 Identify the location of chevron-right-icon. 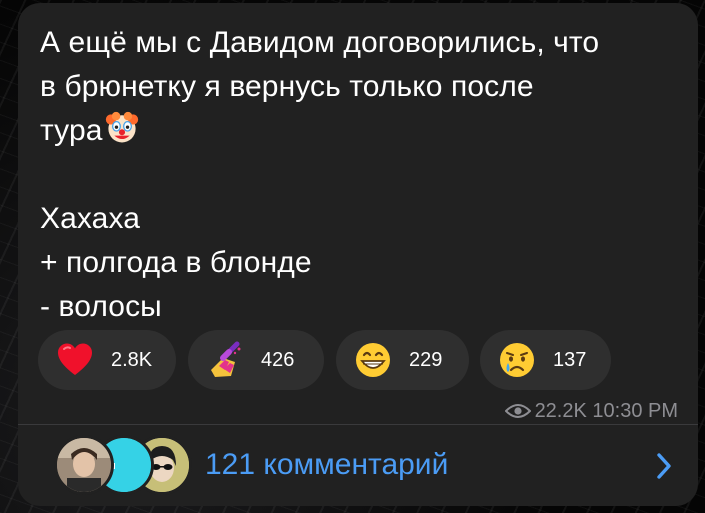
(664, 466).